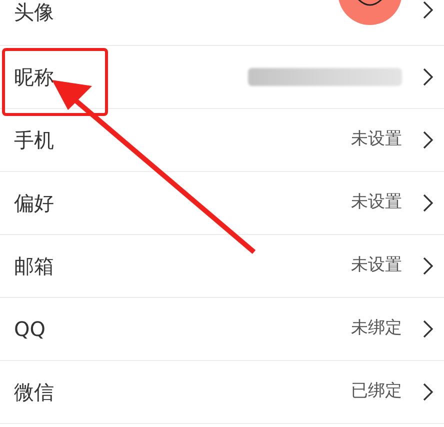 This screenshot has width=444, height=427. What do you see at coordinates (34, 203) in the screenshot?
I see `row-label: 偏好` at bounding box center [34, 203].